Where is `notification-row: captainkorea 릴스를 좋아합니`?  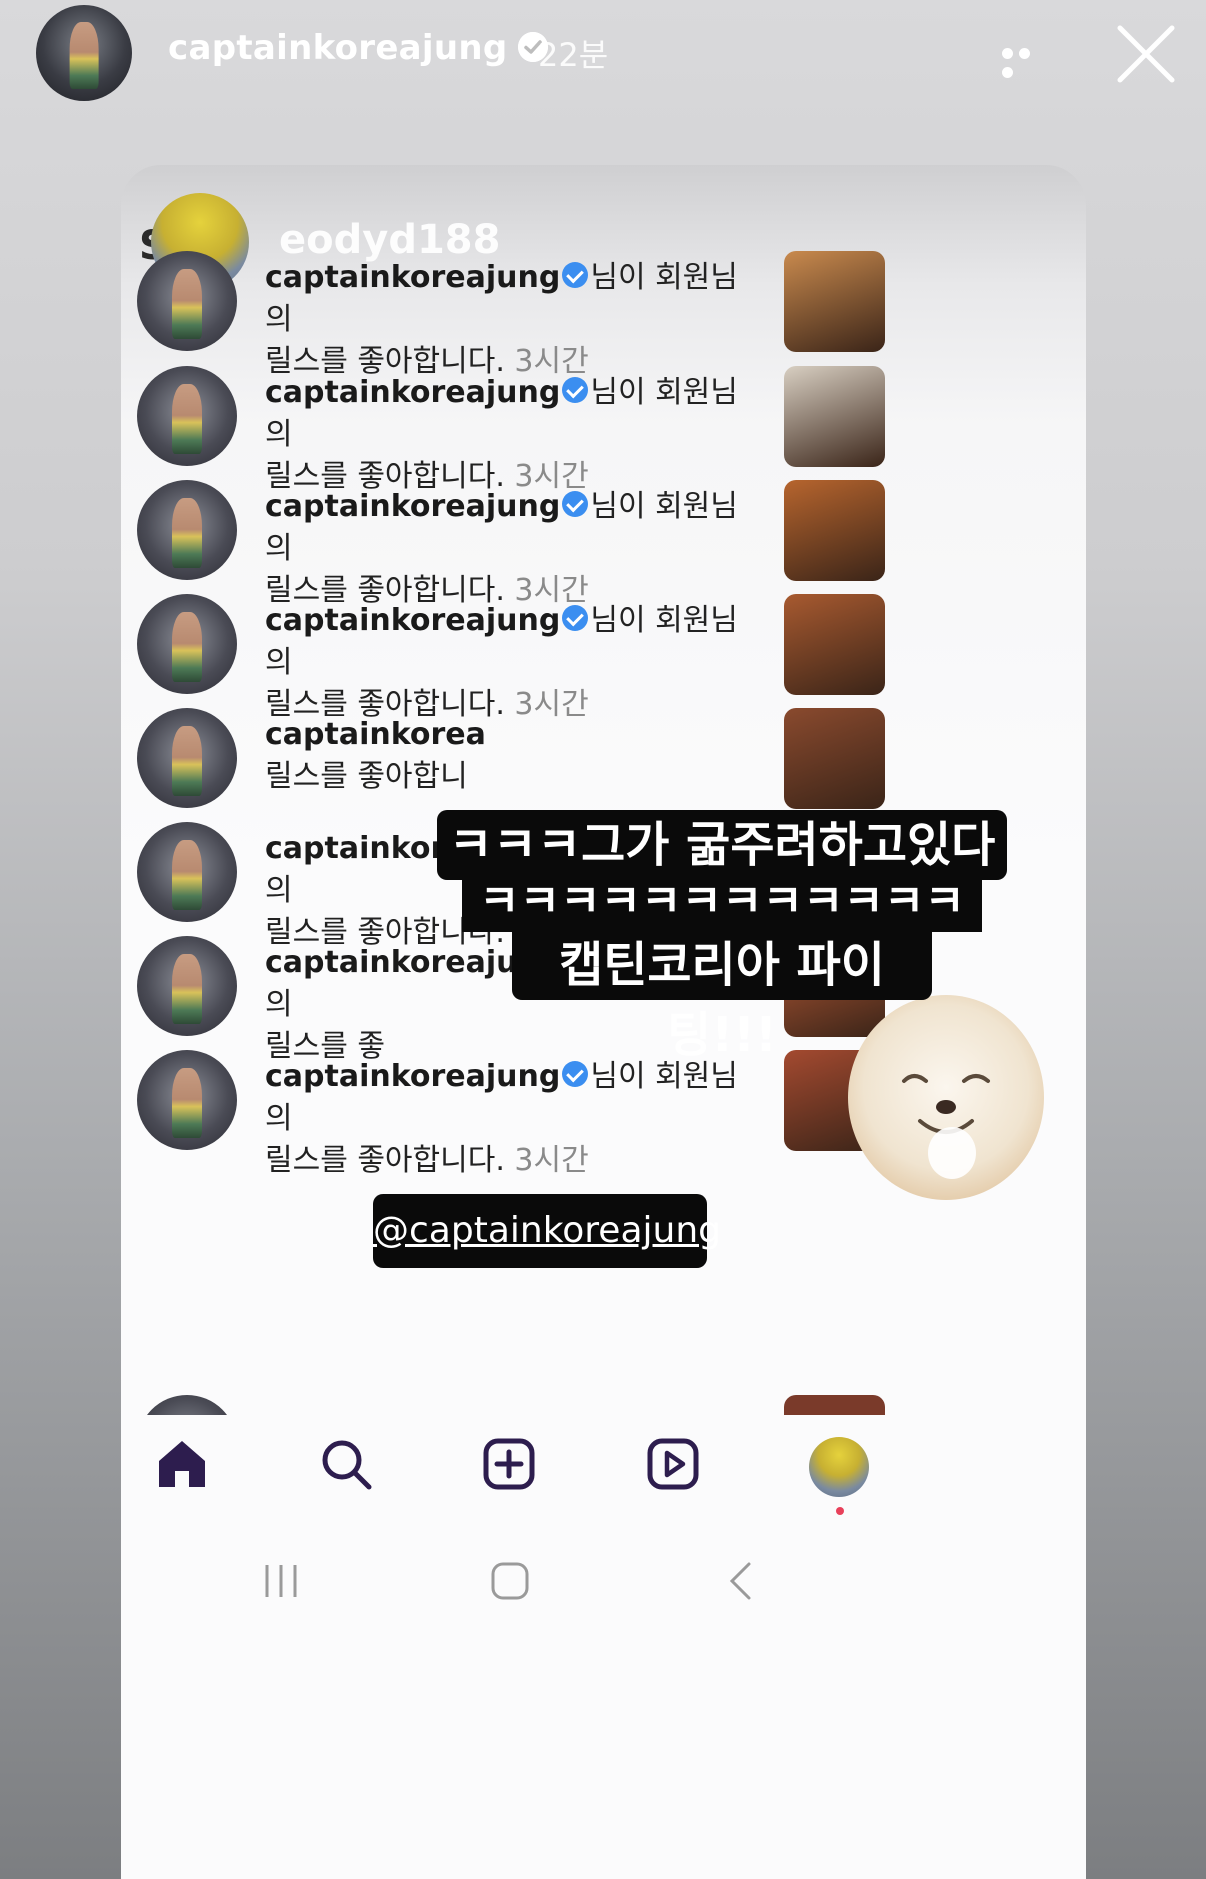
notification-row: captainkorea 릴스를 좋아합니 is located at coordinates (521, 763).